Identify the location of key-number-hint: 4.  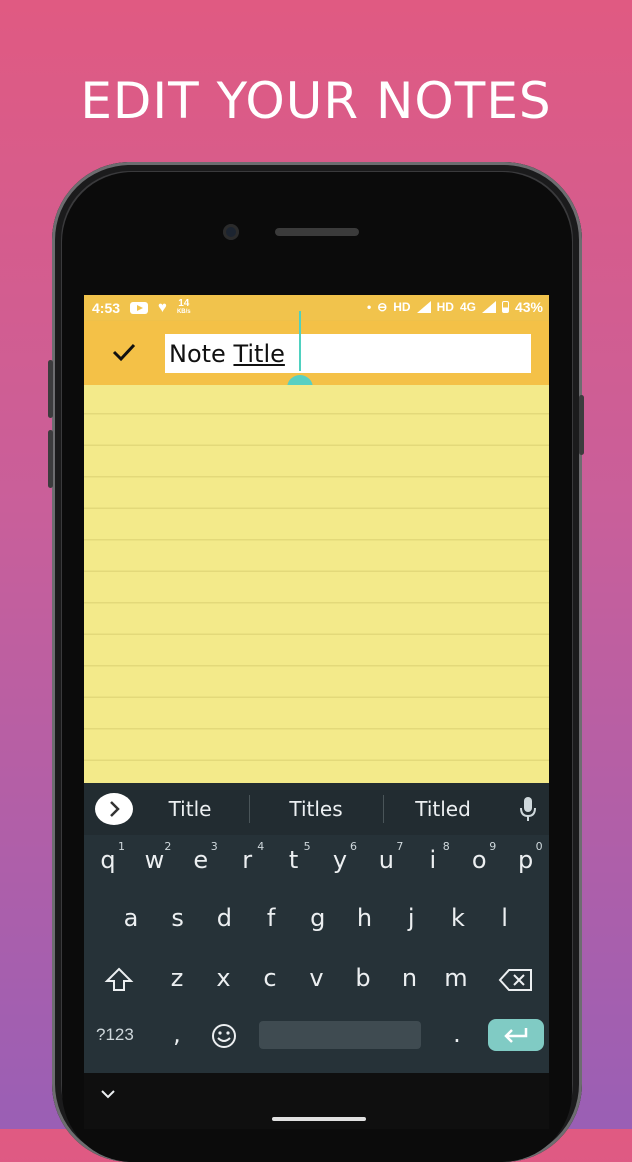
(261, 846).